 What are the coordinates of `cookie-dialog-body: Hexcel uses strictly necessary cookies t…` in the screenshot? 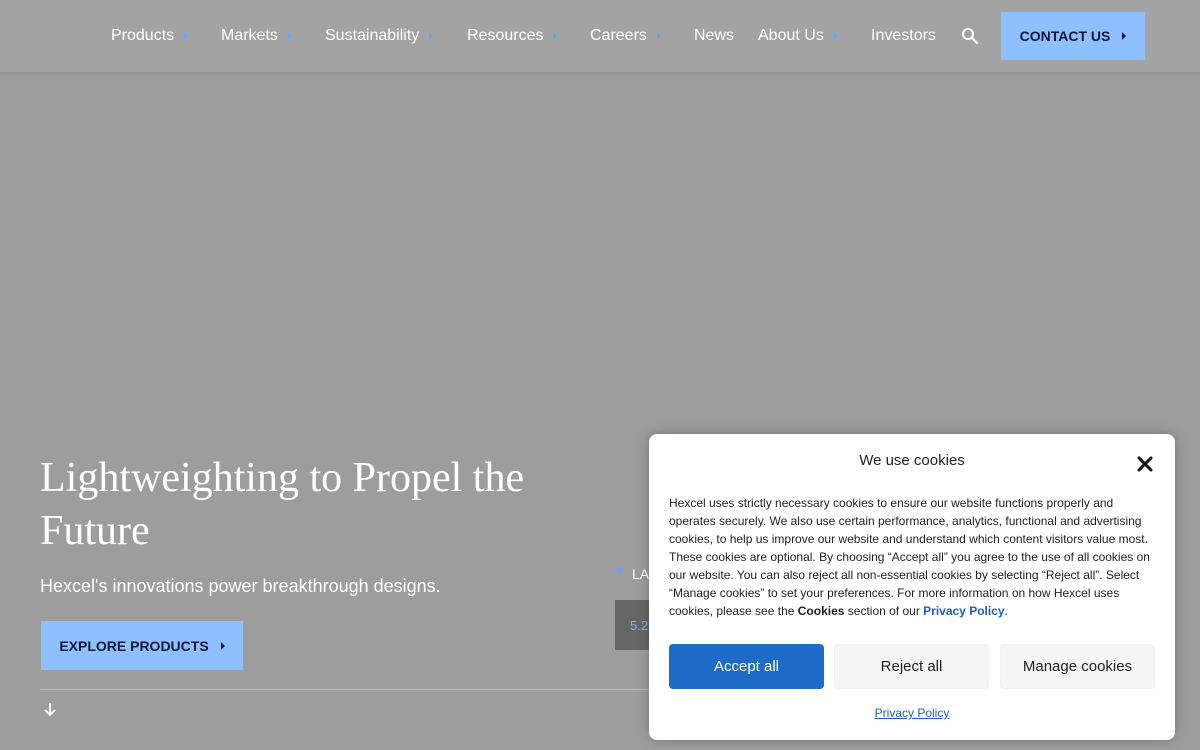 It's located at (913, 557).